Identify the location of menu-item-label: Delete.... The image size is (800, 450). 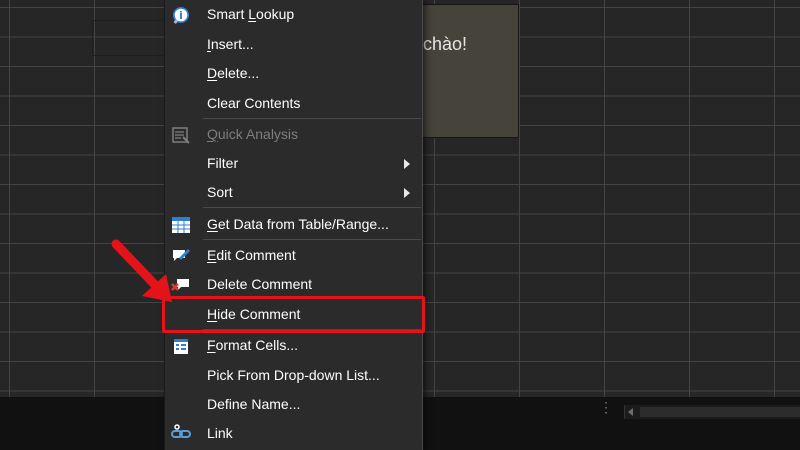
(233, 73).